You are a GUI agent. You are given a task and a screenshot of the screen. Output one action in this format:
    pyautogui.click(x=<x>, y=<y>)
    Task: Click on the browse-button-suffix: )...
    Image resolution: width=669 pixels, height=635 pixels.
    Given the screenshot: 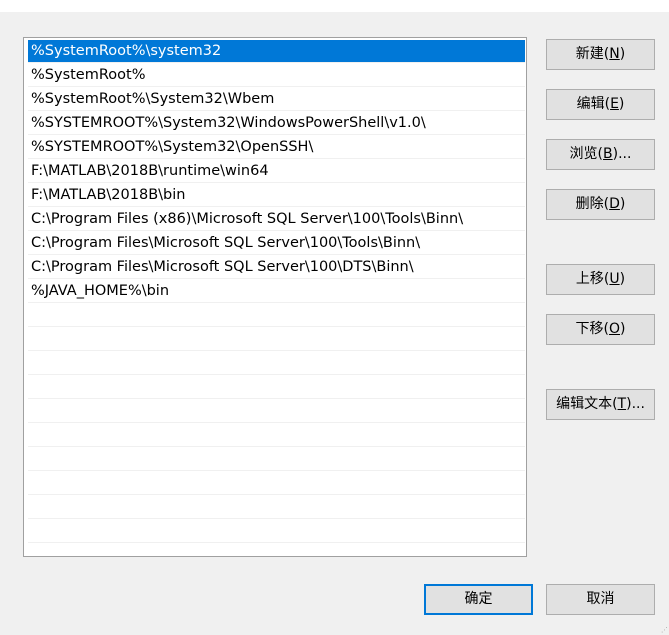 What is the action you would take?
    pyautogui.click(x=622, y=154)
    